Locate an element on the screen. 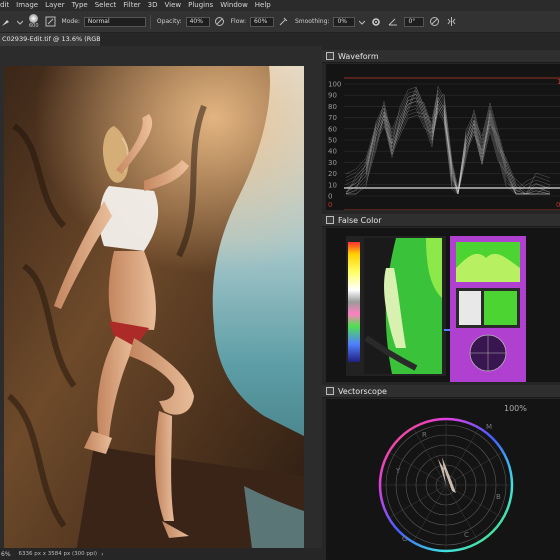 The height and width of the screenshot is (560, 560). menu-image: Image is located at coordinates (27, 5).